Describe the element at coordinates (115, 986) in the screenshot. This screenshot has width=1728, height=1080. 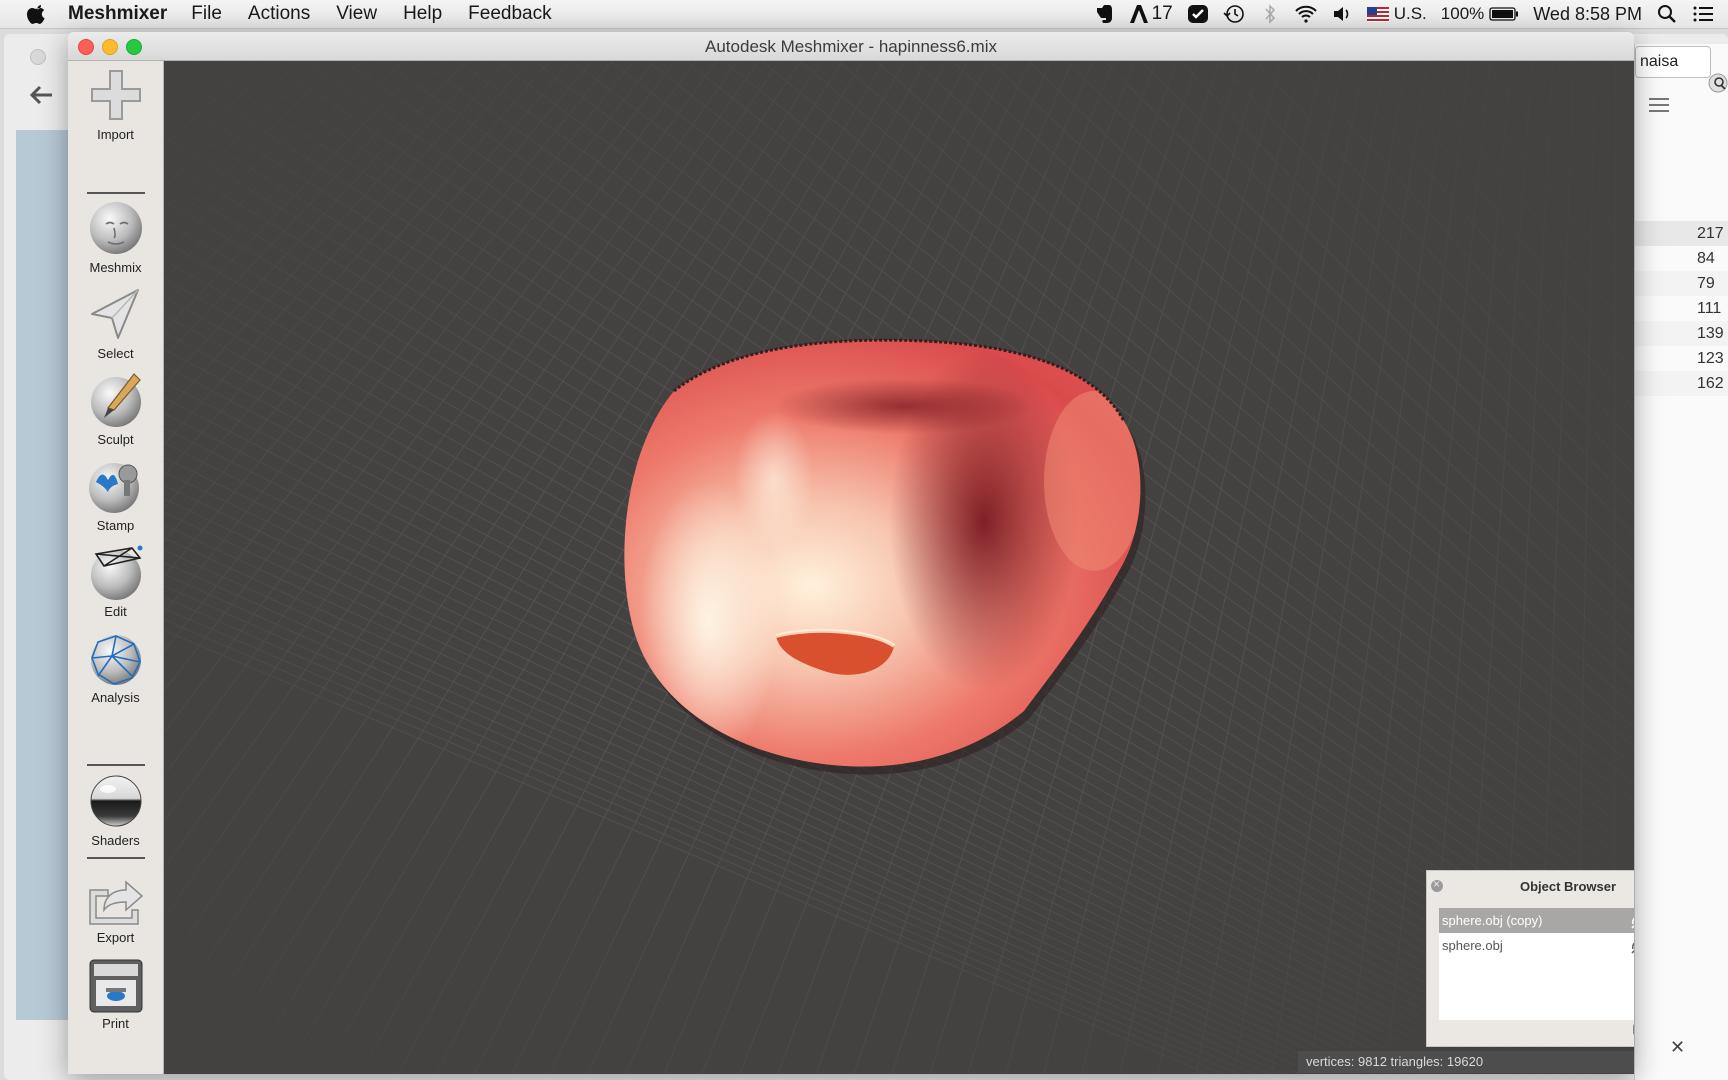
I see `printer-icon` at that location.